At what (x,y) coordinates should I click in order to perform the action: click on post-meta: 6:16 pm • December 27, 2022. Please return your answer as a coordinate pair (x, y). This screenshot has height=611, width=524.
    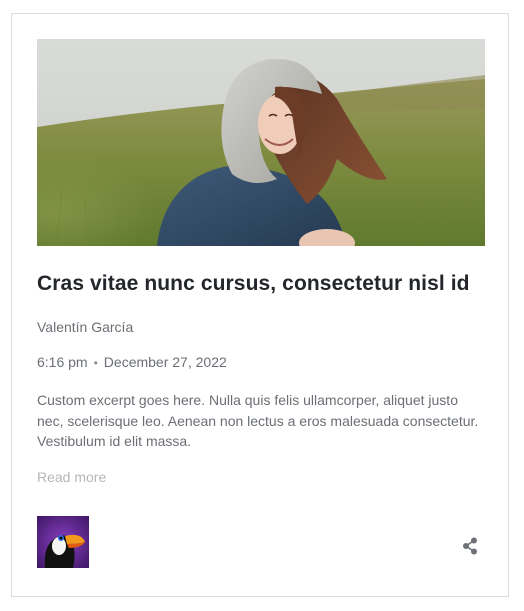
    Looking at the image, I should click on (132, 362).